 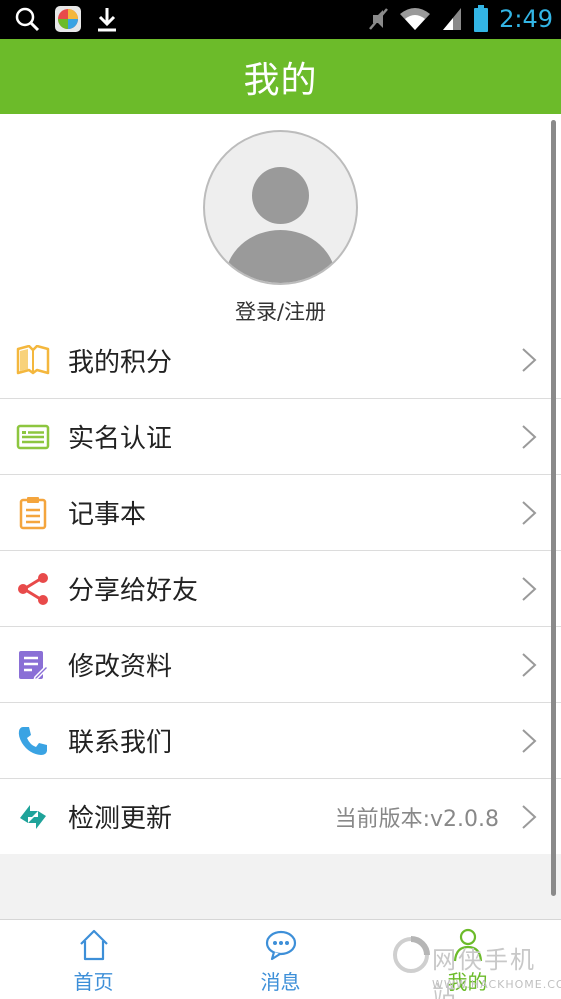 What do you see at coordinates (107, 20) in the screenshot?
I see `download-icon` at bounding box center [107, 20].